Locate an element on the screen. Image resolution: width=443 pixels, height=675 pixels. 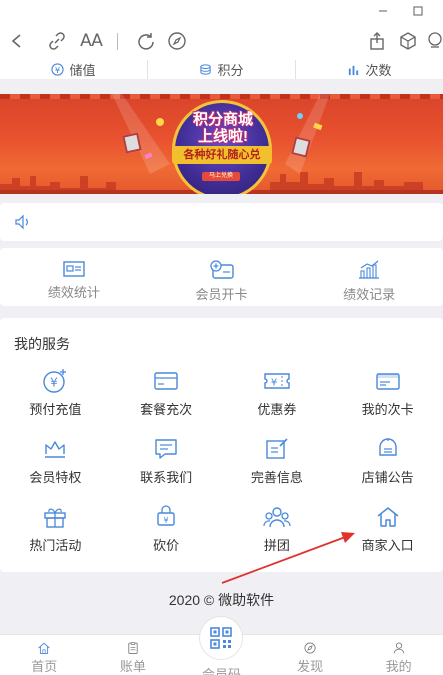
yen-plus-icon: ¥ is located at coordinates (55, 381).